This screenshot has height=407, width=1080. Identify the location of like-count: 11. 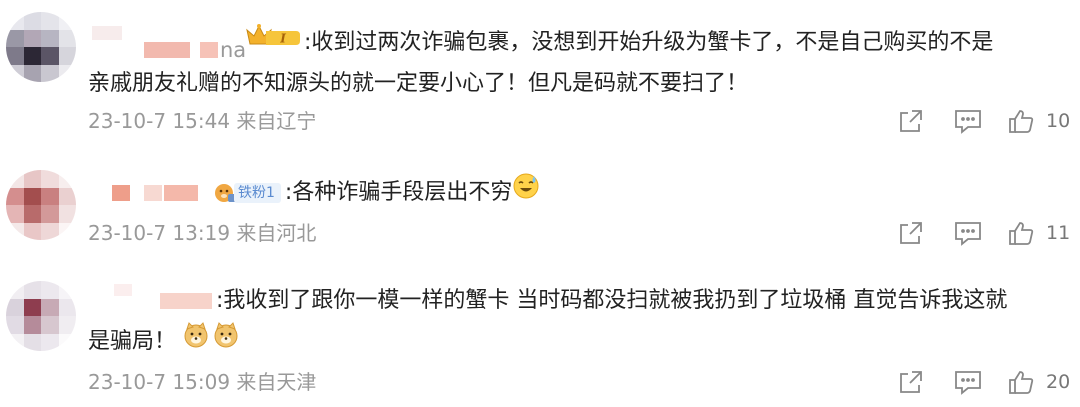
(1058, 233).